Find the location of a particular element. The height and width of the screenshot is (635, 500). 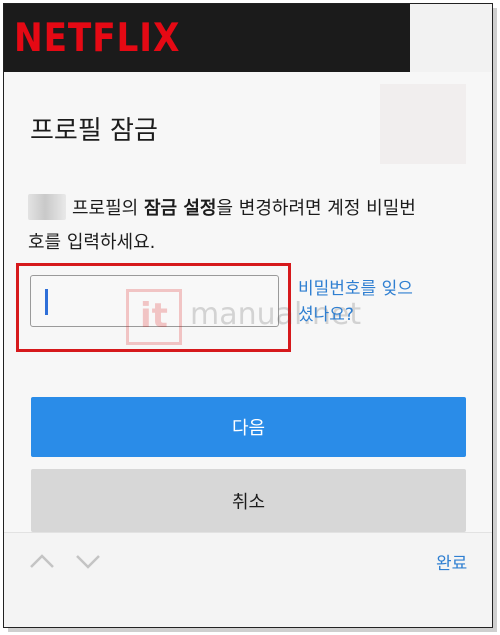

done-button: 완료 is located at coordinates (451, 561).